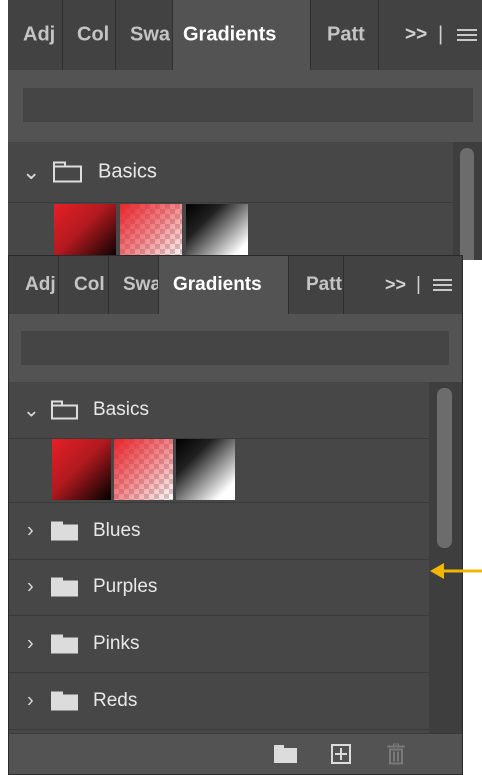  I want to click on group-row-pinks: › Pinks, so click(219, 644).